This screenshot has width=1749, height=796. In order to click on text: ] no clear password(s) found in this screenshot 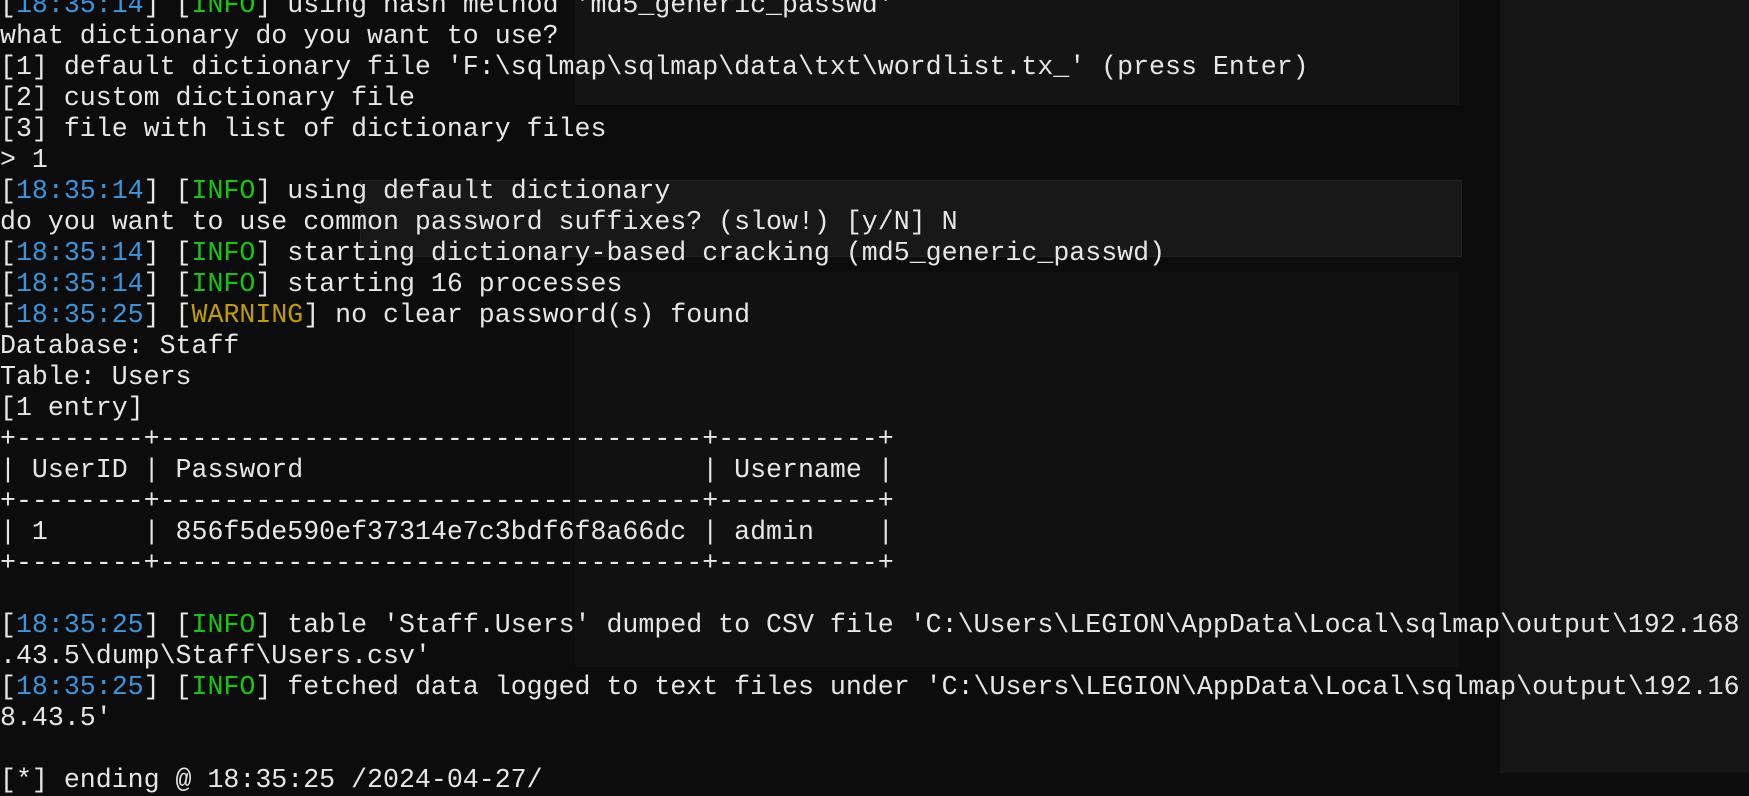, I will do `click(527, 315)`.